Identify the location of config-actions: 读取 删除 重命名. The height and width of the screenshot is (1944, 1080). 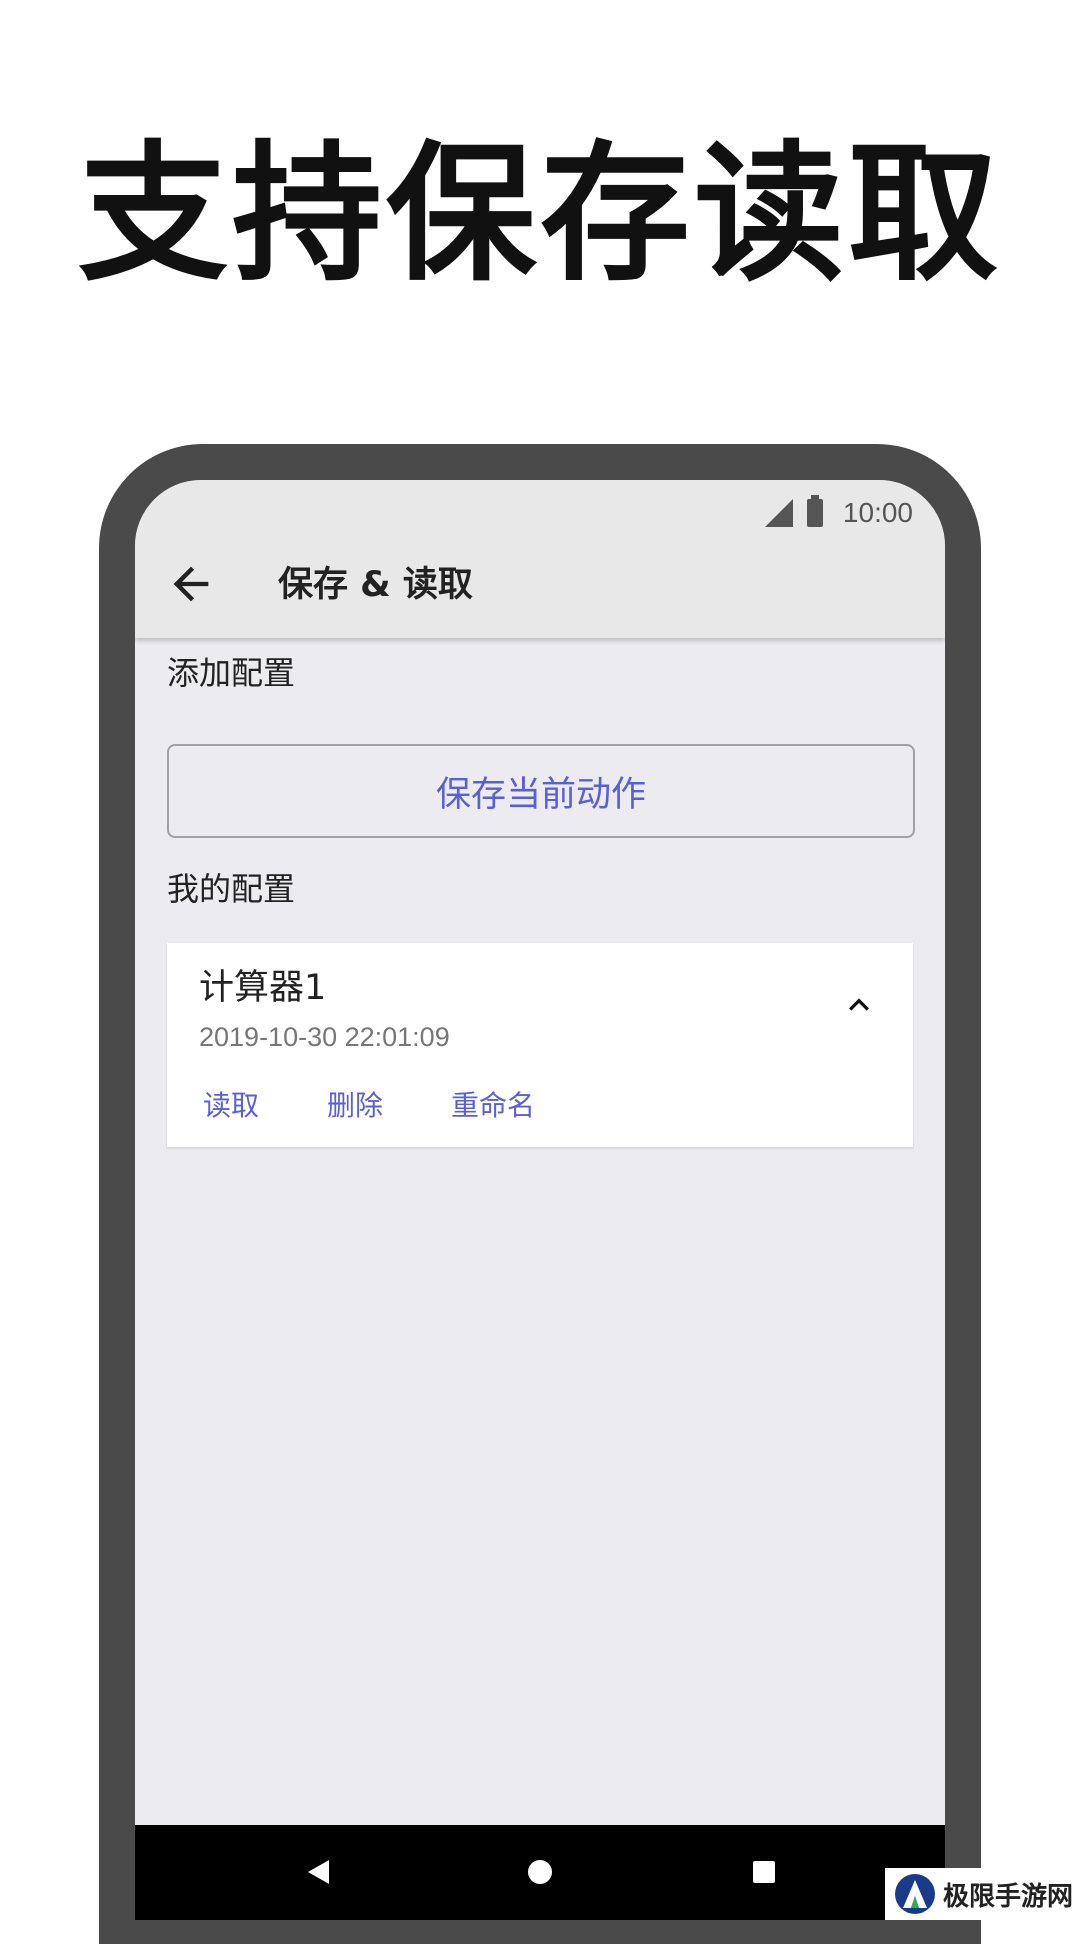
(403, 1104).